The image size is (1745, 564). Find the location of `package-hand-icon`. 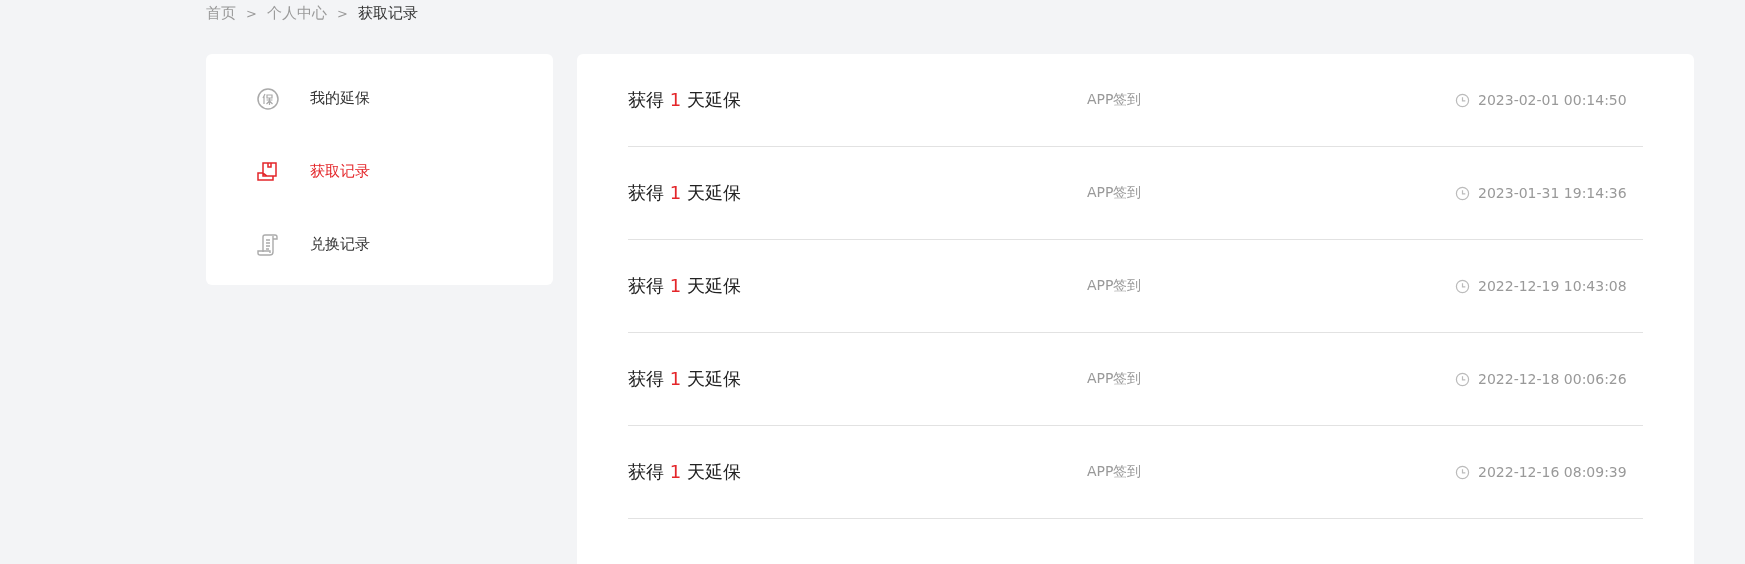

package-hand-icon is located at coordinates (268, 171).